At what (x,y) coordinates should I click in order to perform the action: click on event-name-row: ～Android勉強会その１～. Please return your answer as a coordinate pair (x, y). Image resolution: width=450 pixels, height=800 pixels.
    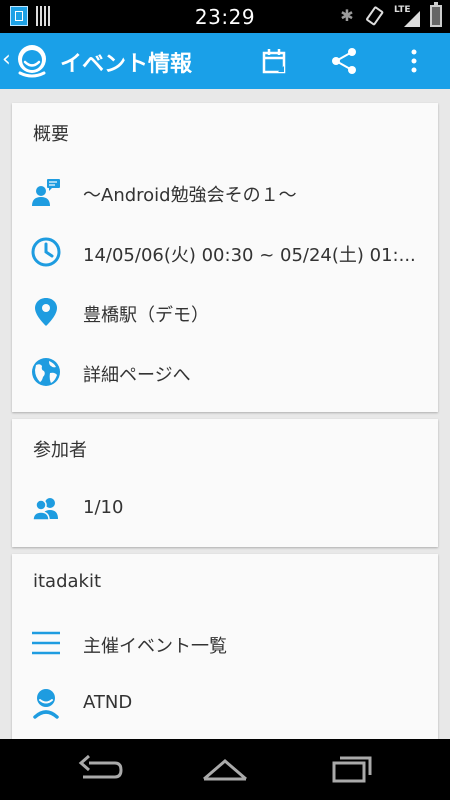
    Looking at the image, I should click on (225, 193).